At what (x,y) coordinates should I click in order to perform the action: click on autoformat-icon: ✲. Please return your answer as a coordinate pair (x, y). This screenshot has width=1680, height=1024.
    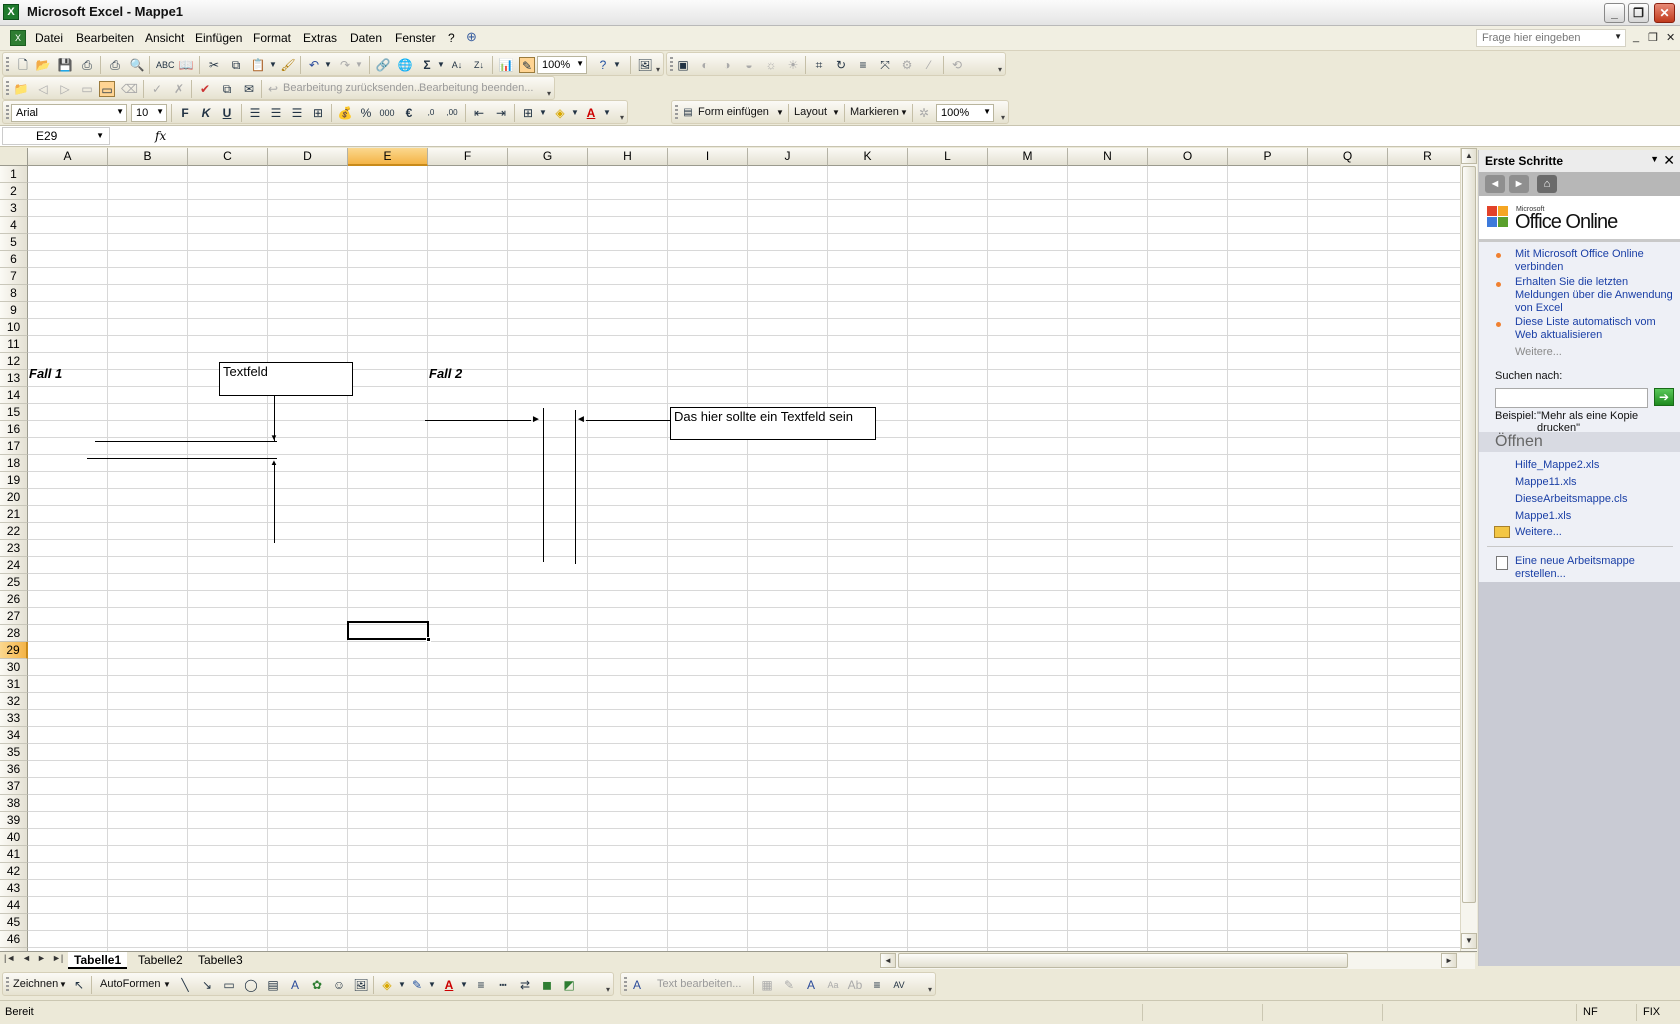
    Looking at the image, I should click on (924, 113).